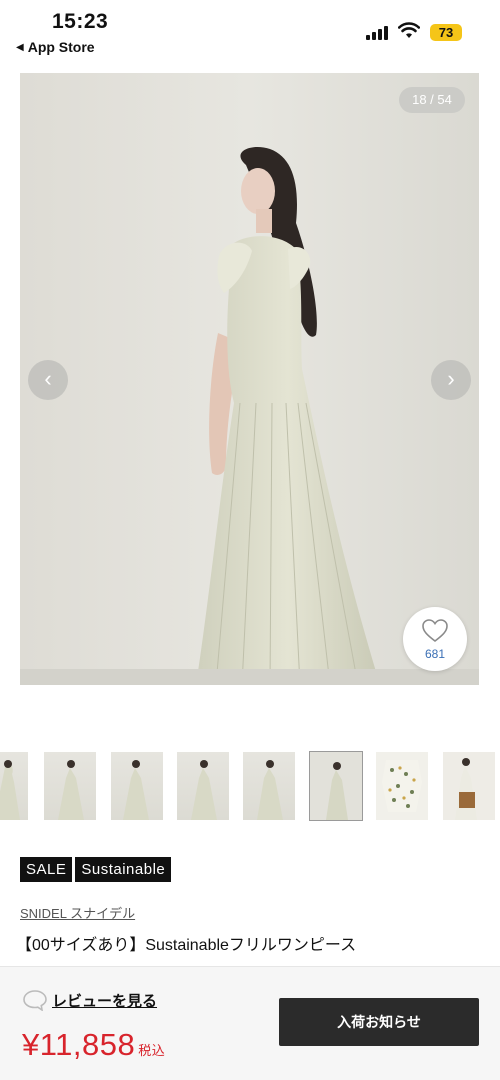 The height and width of the screenshot is (1080, 500). What do you see at coordinates (152, 1050) in the screenshot?
I see `tax-label: 税込` at bounding box center [152, 1050].